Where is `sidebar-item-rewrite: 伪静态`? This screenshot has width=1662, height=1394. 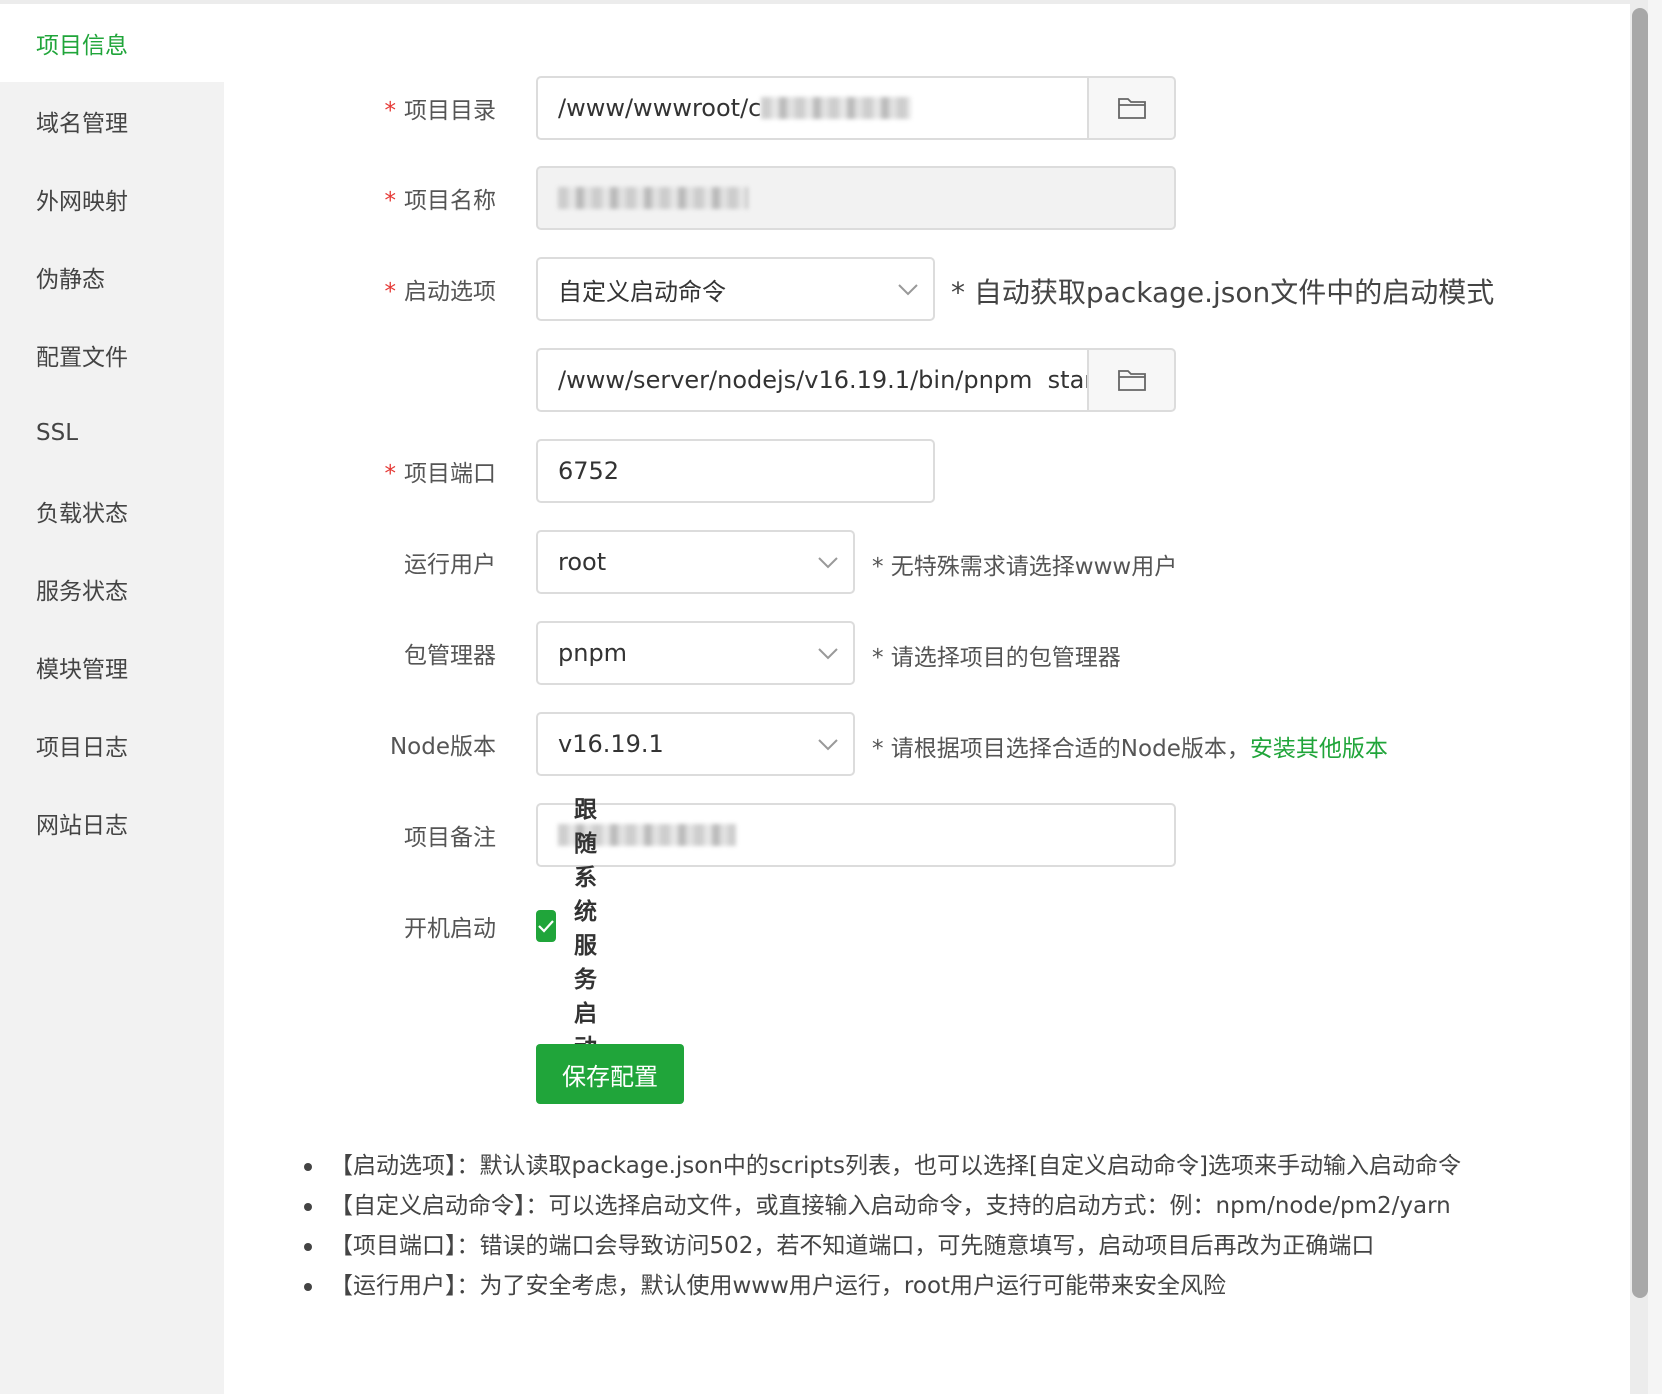
sidebar-item-rewrite: 伪静态 is located at coordinates (112, 277).